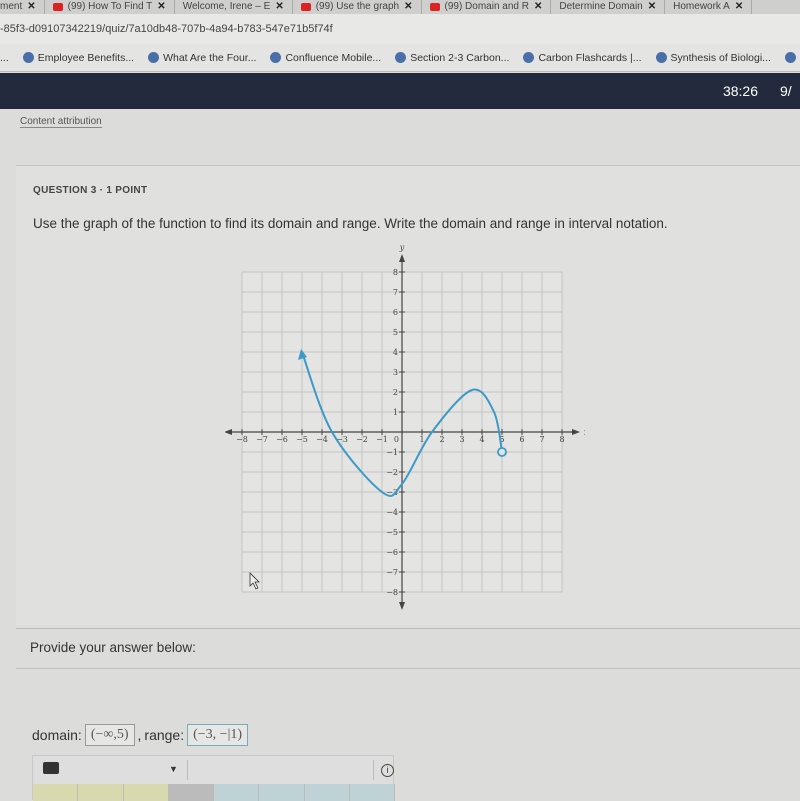 The height and width of the screenshot is (801, 800). I want to click on y-tick-label: −4, so click(392, 512).